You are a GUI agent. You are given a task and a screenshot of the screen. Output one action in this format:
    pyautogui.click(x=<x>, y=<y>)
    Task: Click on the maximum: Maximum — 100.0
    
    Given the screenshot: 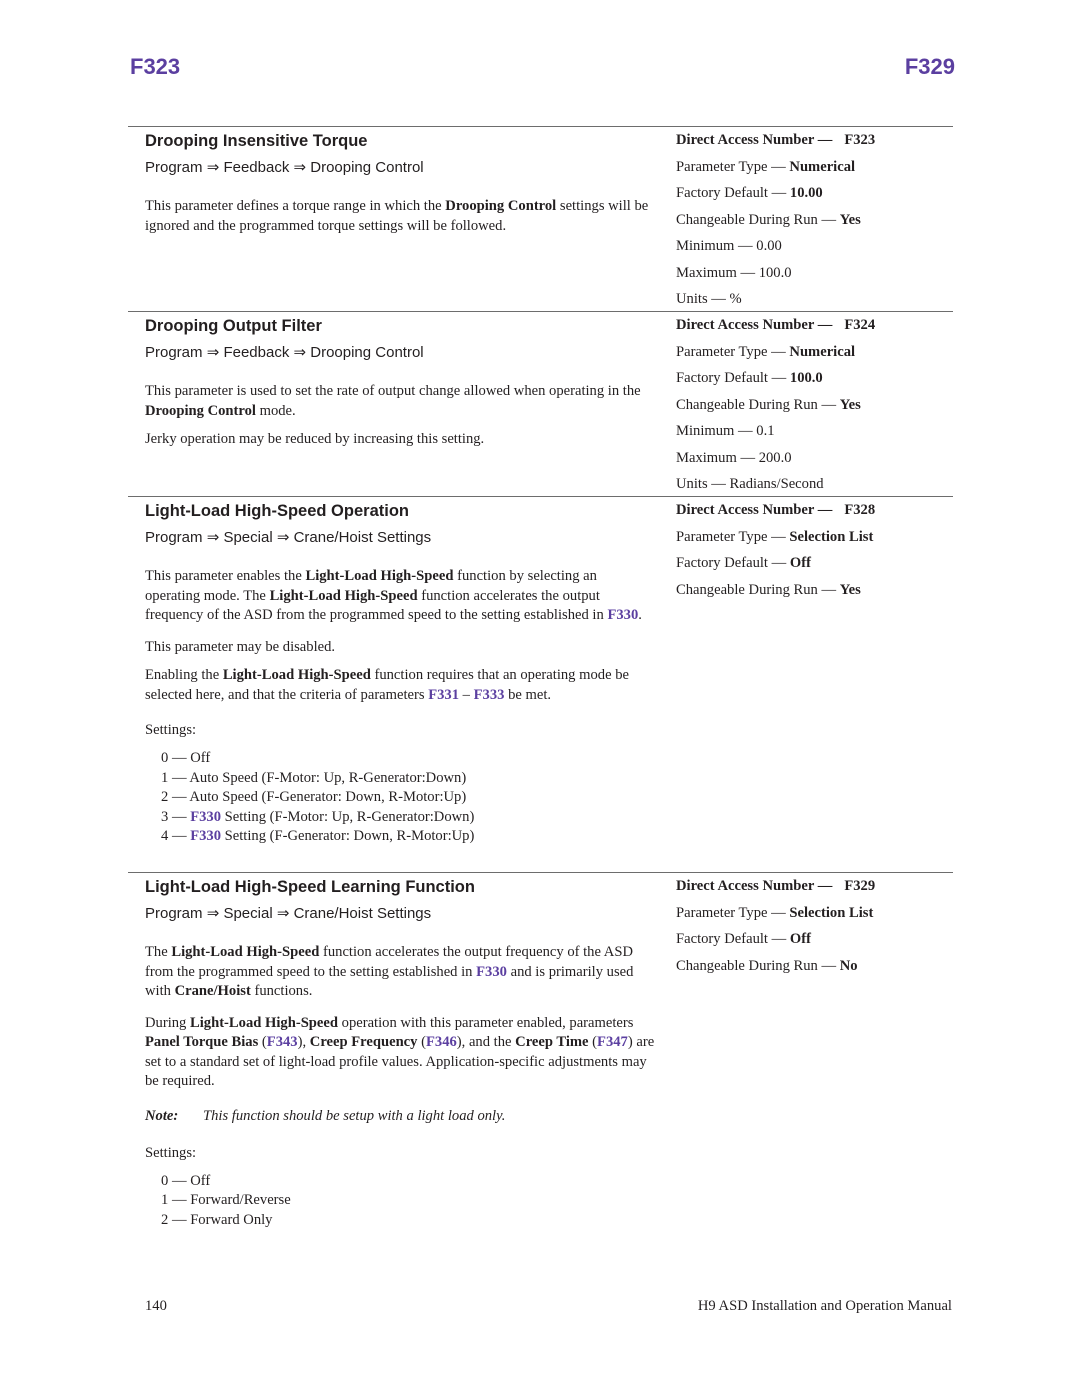 What is the action you would take?
    pyautogui.click(x=734, y=272)
    